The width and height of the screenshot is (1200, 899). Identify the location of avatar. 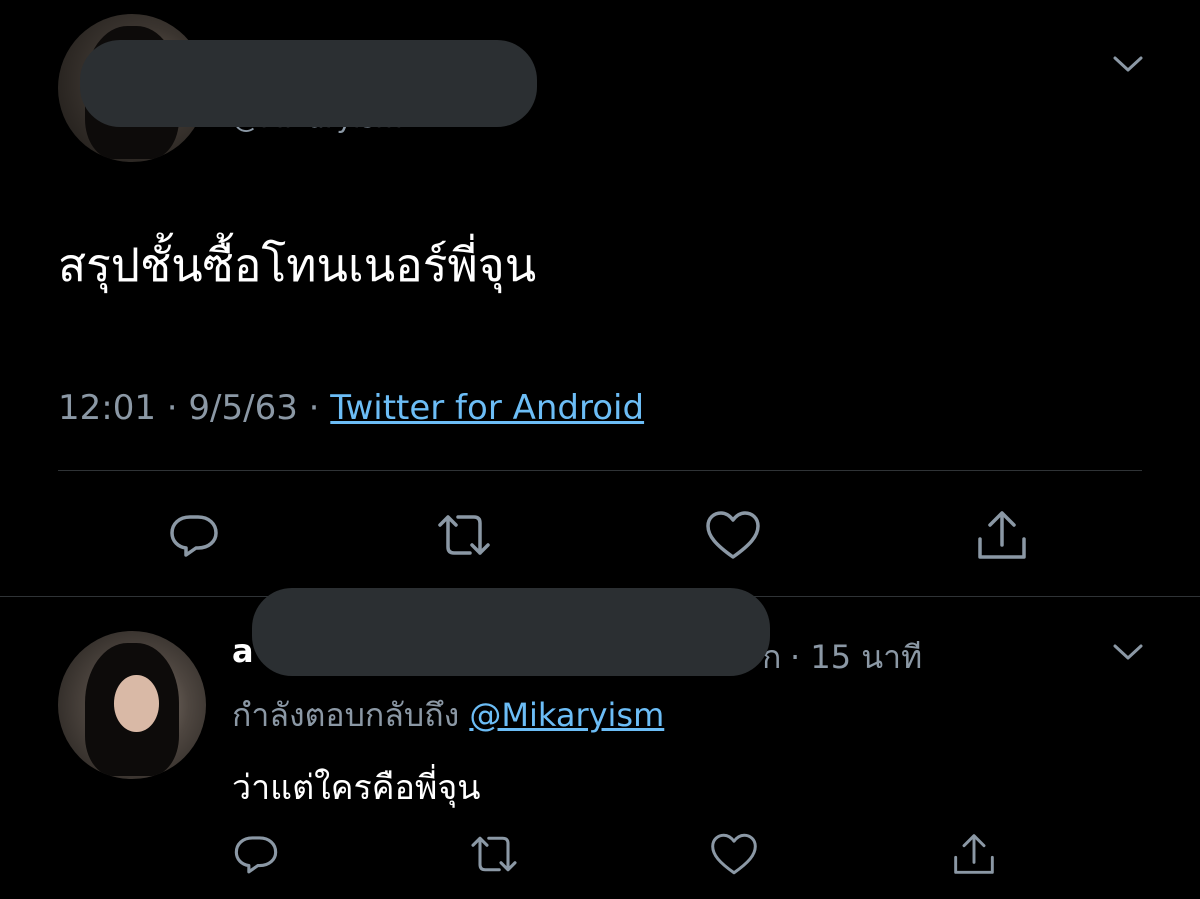
(132, 705).